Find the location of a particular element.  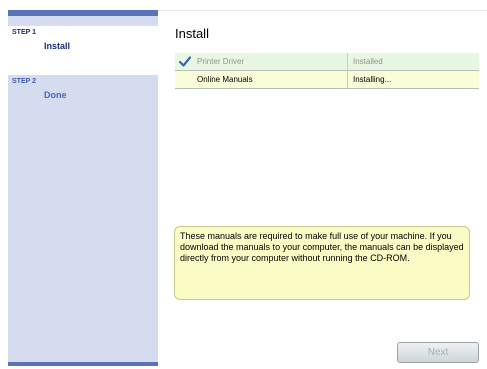

sidebar-top-bar is located at coordinates (83, 13).